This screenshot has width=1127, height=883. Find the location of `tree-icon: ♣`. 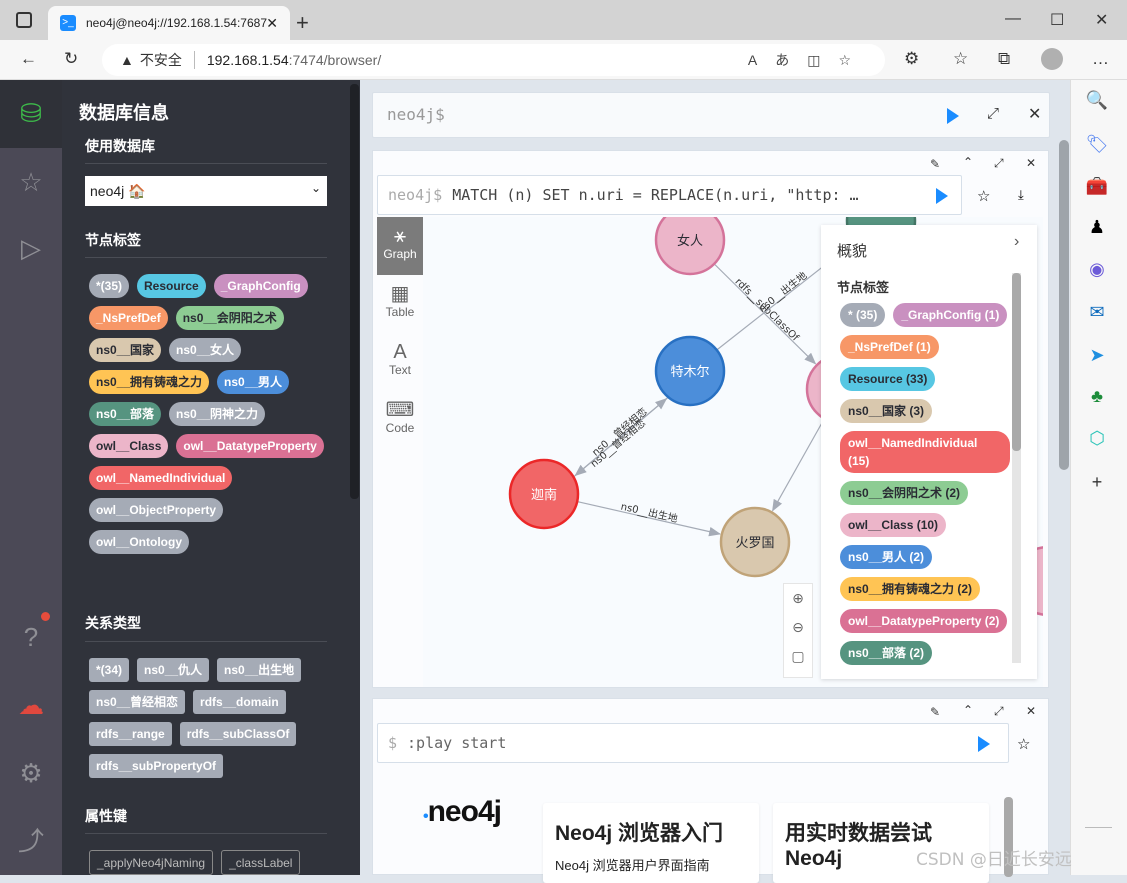

tree-icon: ♣ is located at coordinates (1097, 396).